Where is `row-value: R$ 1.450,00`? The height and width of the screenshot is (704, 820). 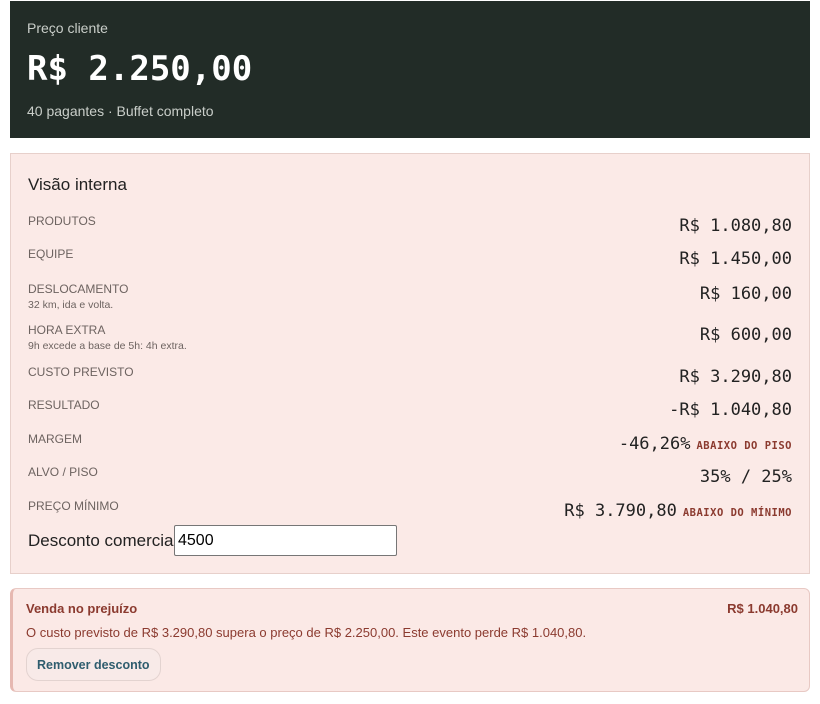
row-value: R$ 1.450,00 is located at coordinates (735, 259).